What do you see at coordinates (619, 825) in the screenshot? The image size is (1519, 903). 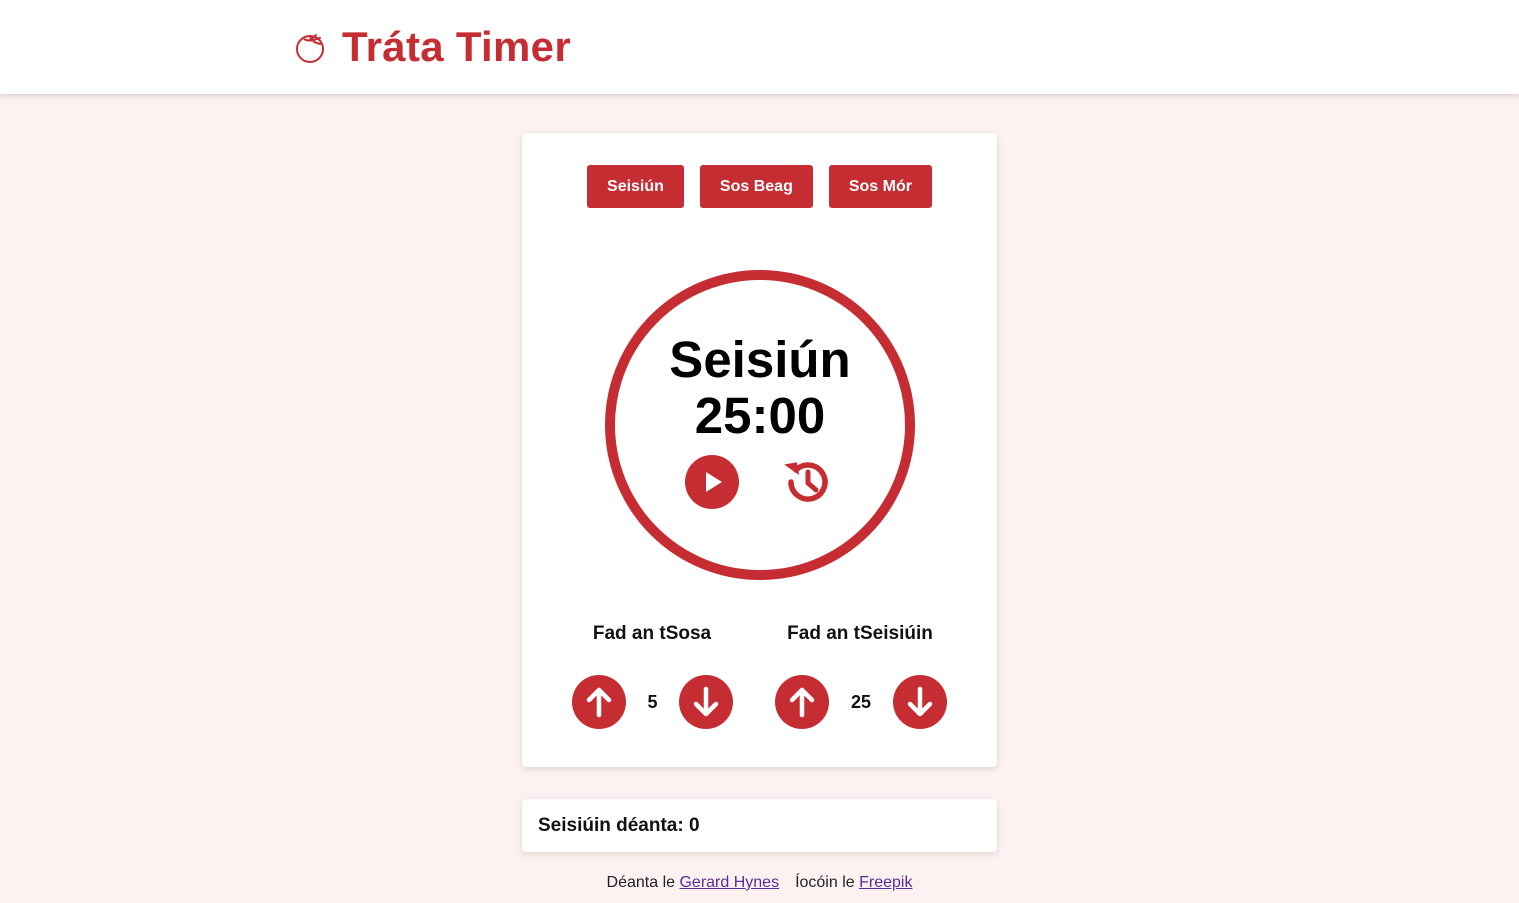 I see `completed-sessions-text: Seisiúin déanta: 0` at bounding box center [619, 825].